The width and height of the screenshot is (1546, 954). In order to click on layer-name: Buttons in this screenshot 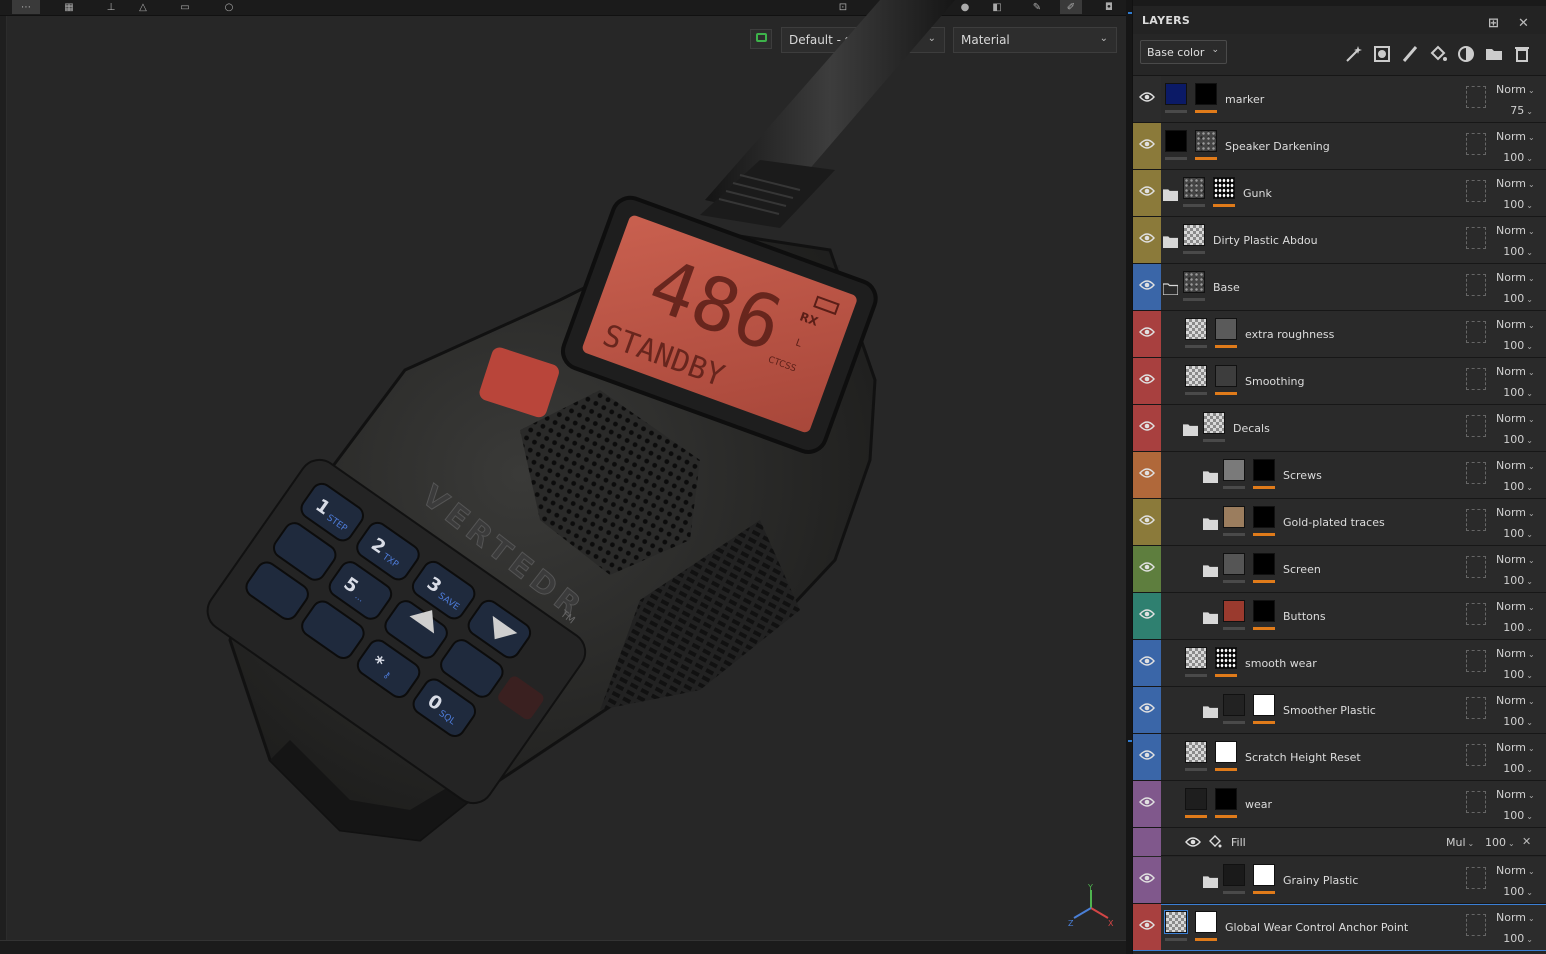, I will do `click(1304, 616)`.